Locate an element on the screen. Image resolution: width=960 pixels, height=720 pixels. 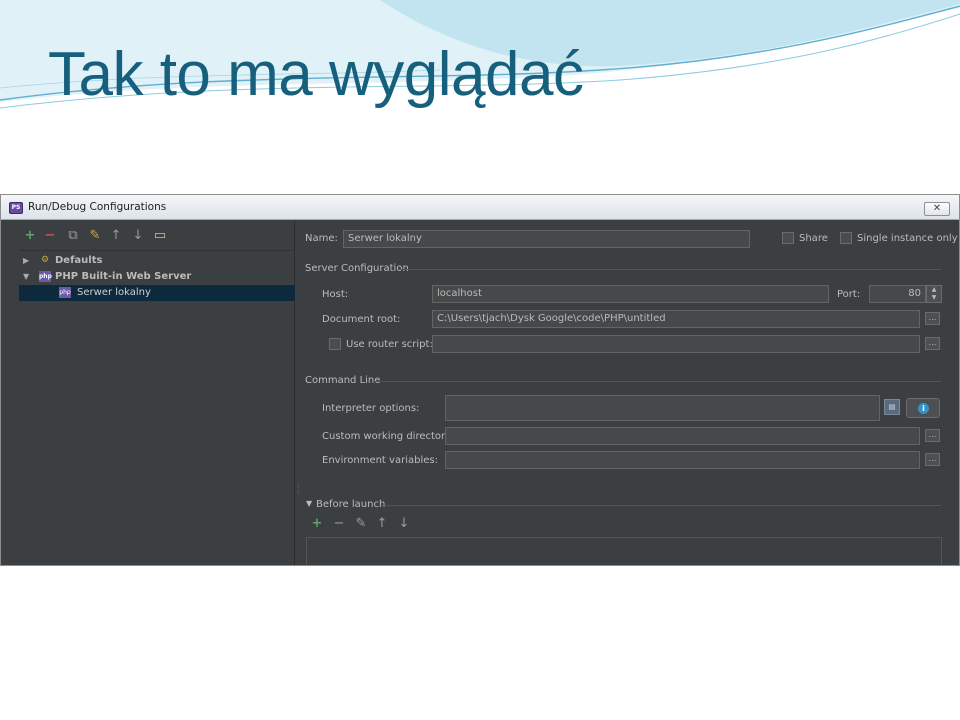
splitter-handle: · · · · is located at coordinates (298, 489).